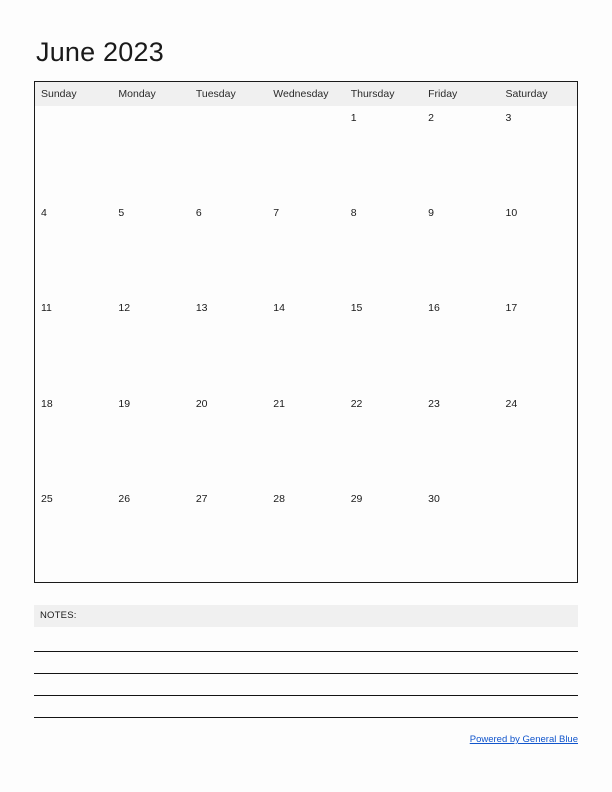 This screenshot has height=792, width=612. What do you see at coordinates (215, 94) in the screenshot?
I see `weekday-header-tuesday: Tuesday` at bounding box center [215, 94].